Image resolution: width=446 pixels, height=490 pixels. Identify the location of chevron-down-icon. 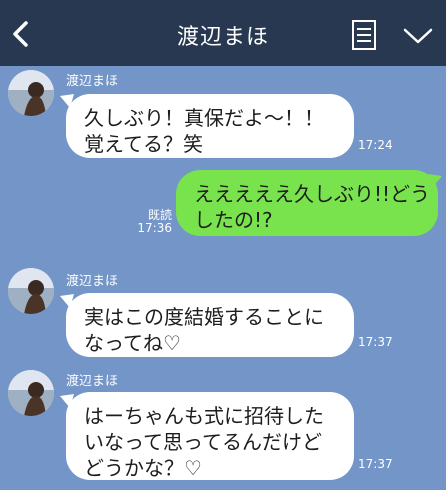
(418, 41).